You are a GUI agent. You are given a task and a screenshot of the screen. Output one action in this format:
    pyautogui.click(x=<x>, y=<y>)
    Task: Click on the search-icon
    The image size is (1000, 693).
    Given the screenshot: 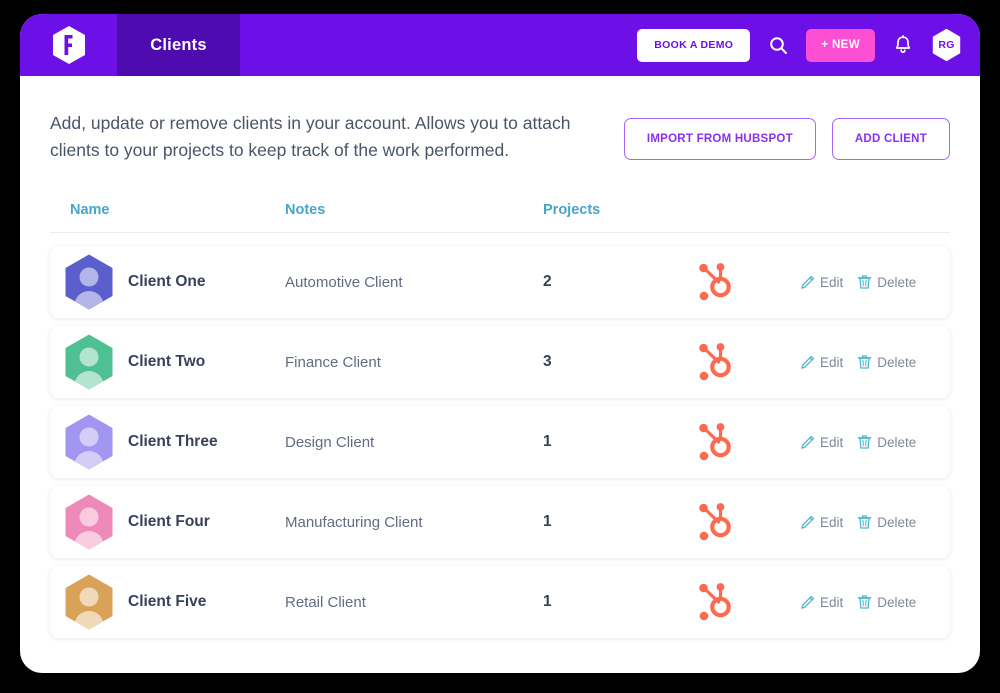 What is the action you would take?
    pyautogui.click(x=778, y=45)
    